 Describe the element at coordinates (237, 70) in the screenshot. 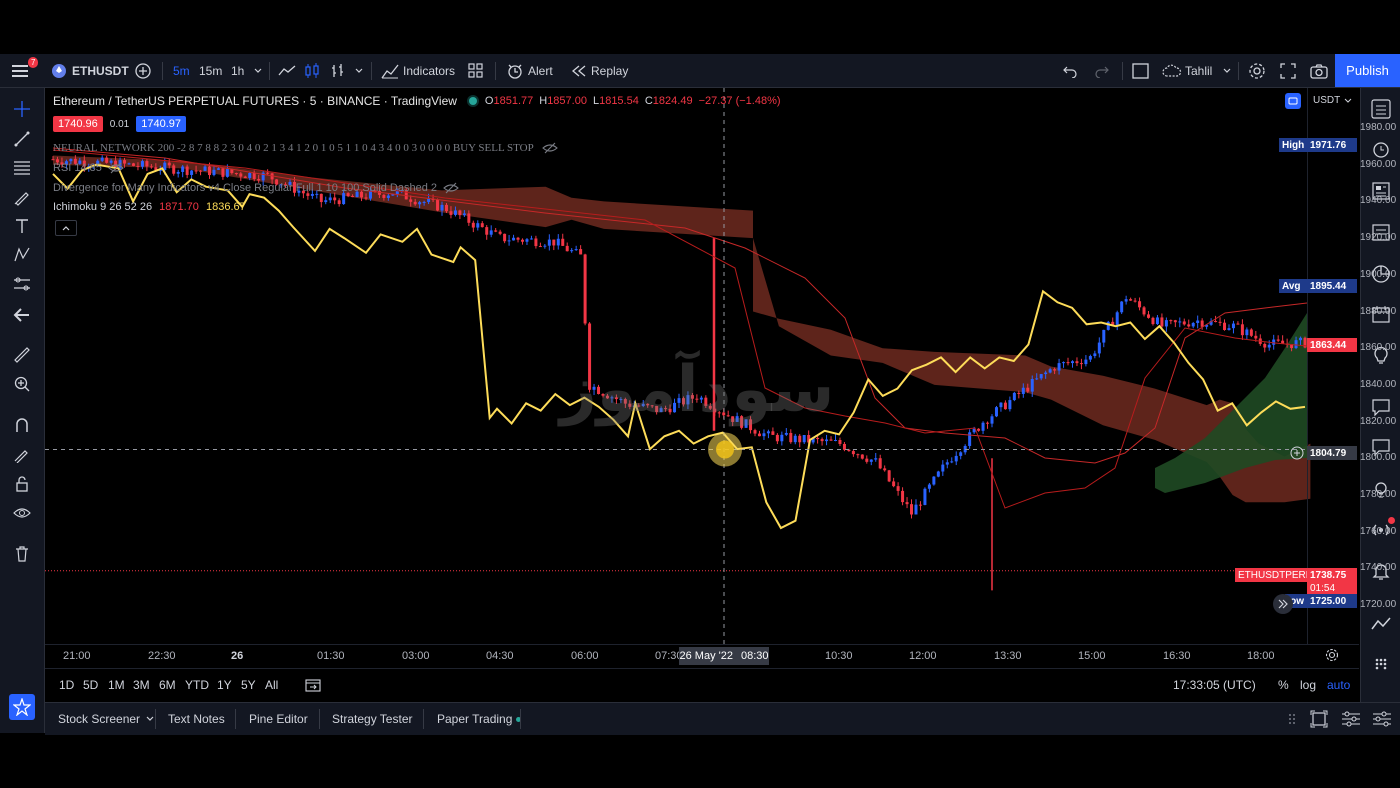

I see `interval-1h: 1h` at that location.